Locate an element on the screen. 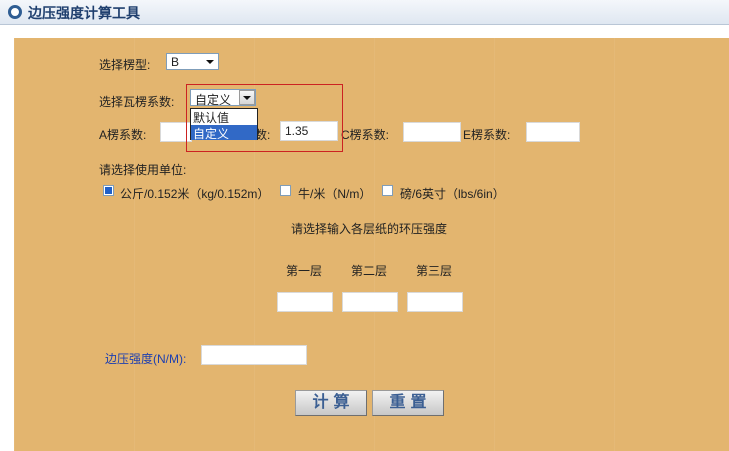  layer-3-input is located at coordinates (435, 302).